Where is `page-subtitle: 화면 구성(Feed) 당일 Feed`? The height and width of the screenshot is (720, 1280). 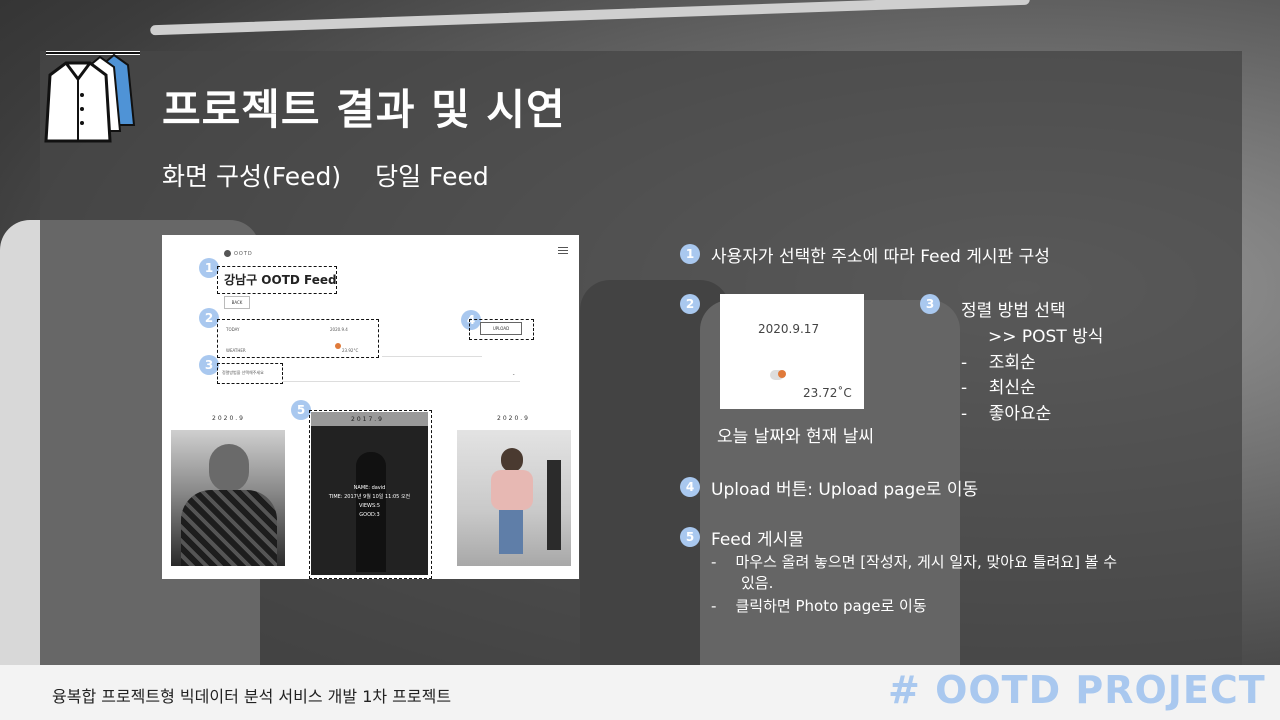 page-subtitle: 화면 구성(Feed) 당일 Feed is located at coordinates (342, 175).